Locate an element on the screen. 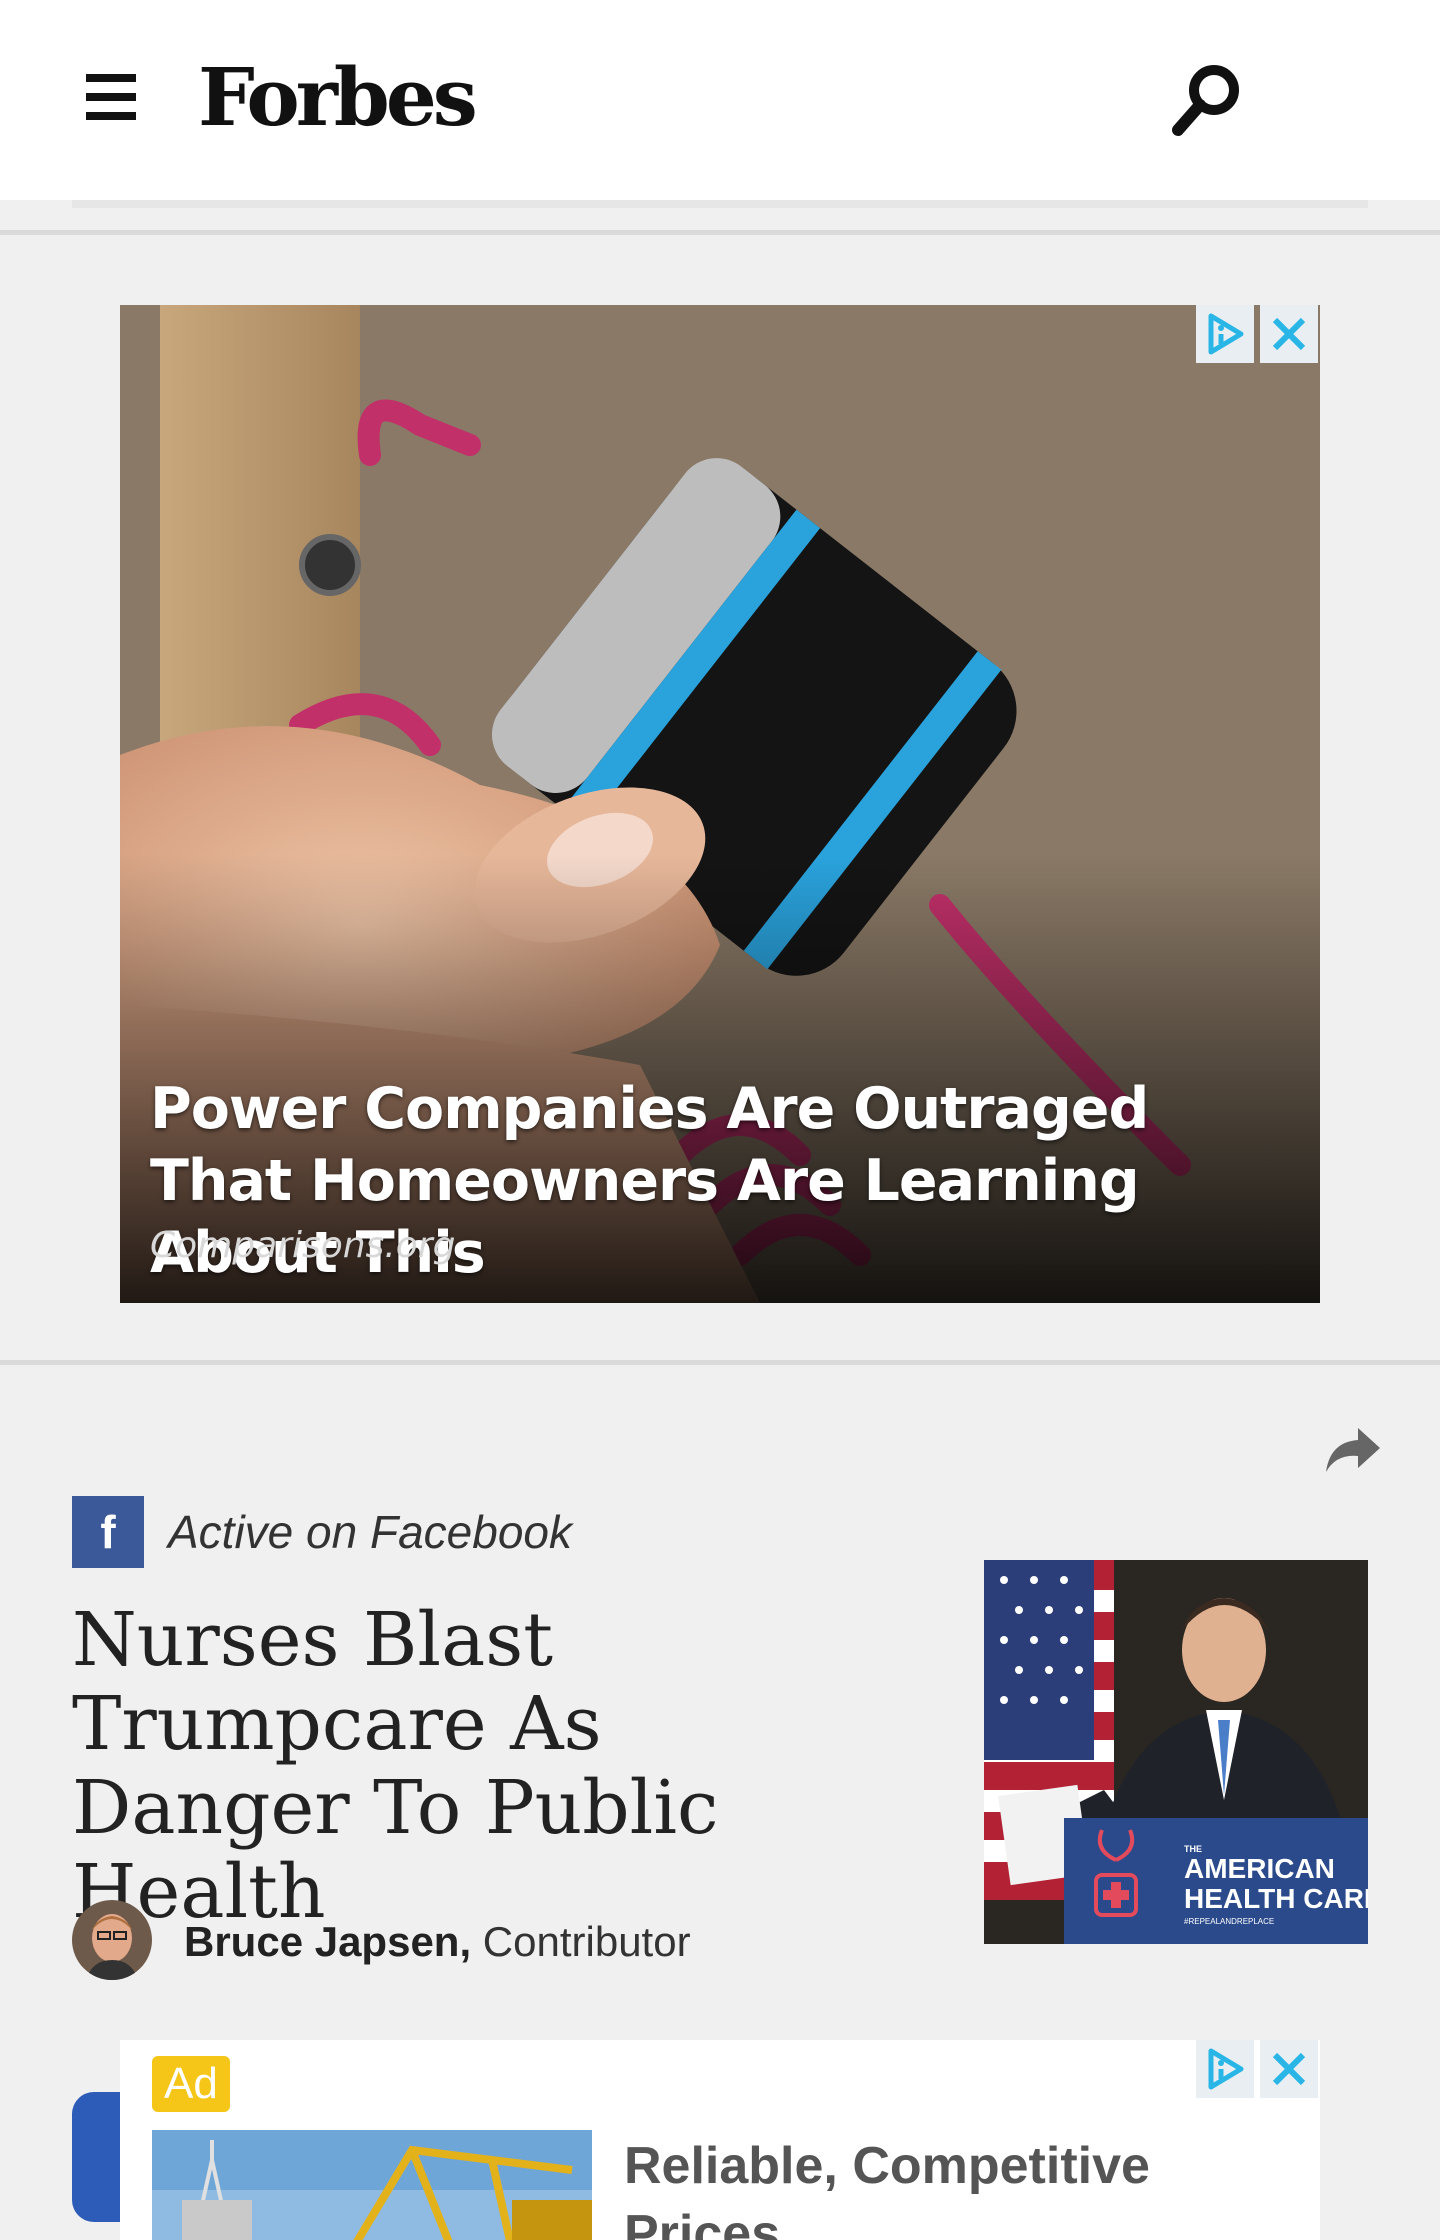 The width and height of the screenshot is (1440, 2240). sign-line-2: HEALTH CARE is located at coordinates (1276, 1898).